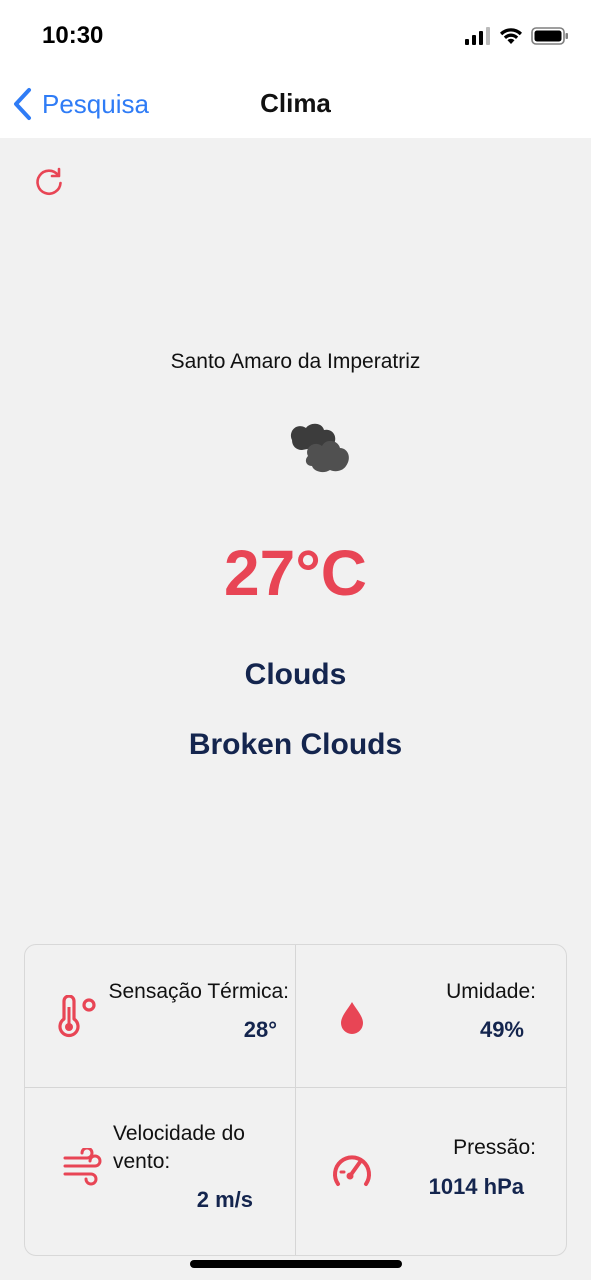  I want to click on signal-icon, so click(477, 36).